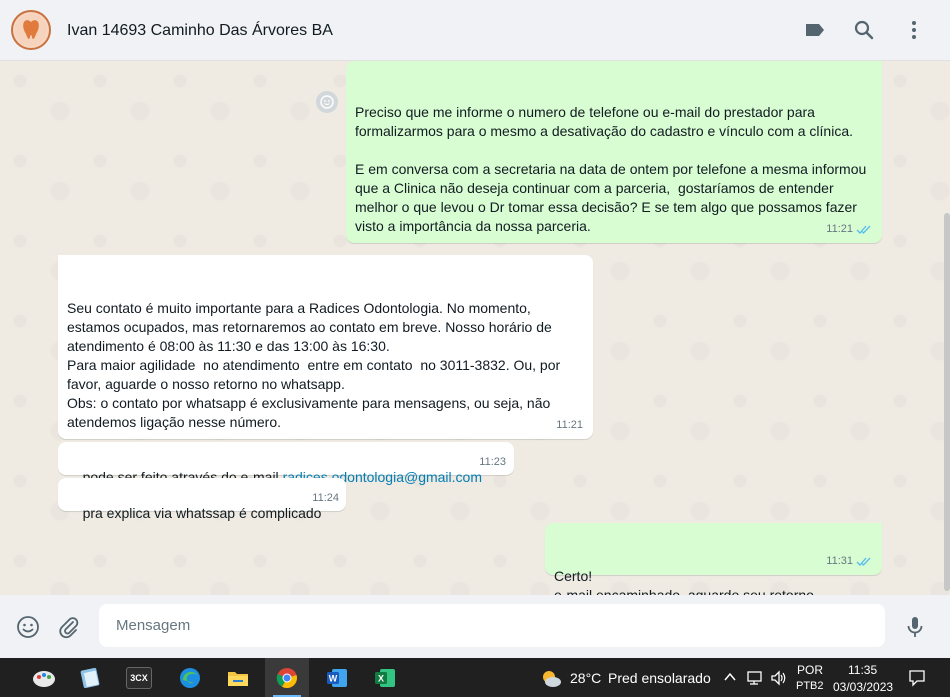 The image size is (950, 697). What do you see at coordinates (863, 687) in the screenshot?
I see `clock-date: 03/03/2023` at bounding box center [863, 687].